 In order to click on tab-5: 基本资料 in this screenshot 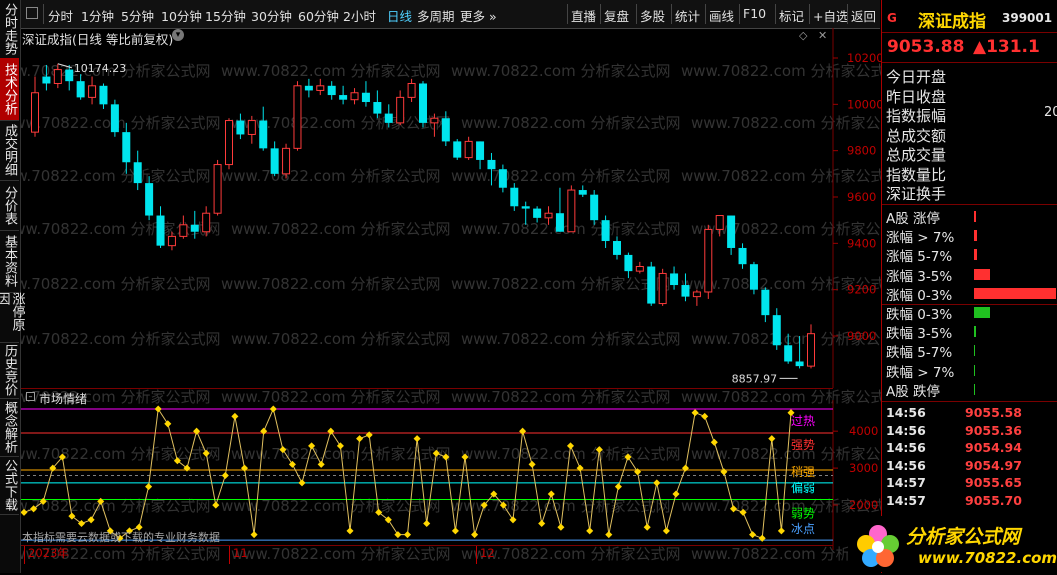, I will do `click(9, 261)`.